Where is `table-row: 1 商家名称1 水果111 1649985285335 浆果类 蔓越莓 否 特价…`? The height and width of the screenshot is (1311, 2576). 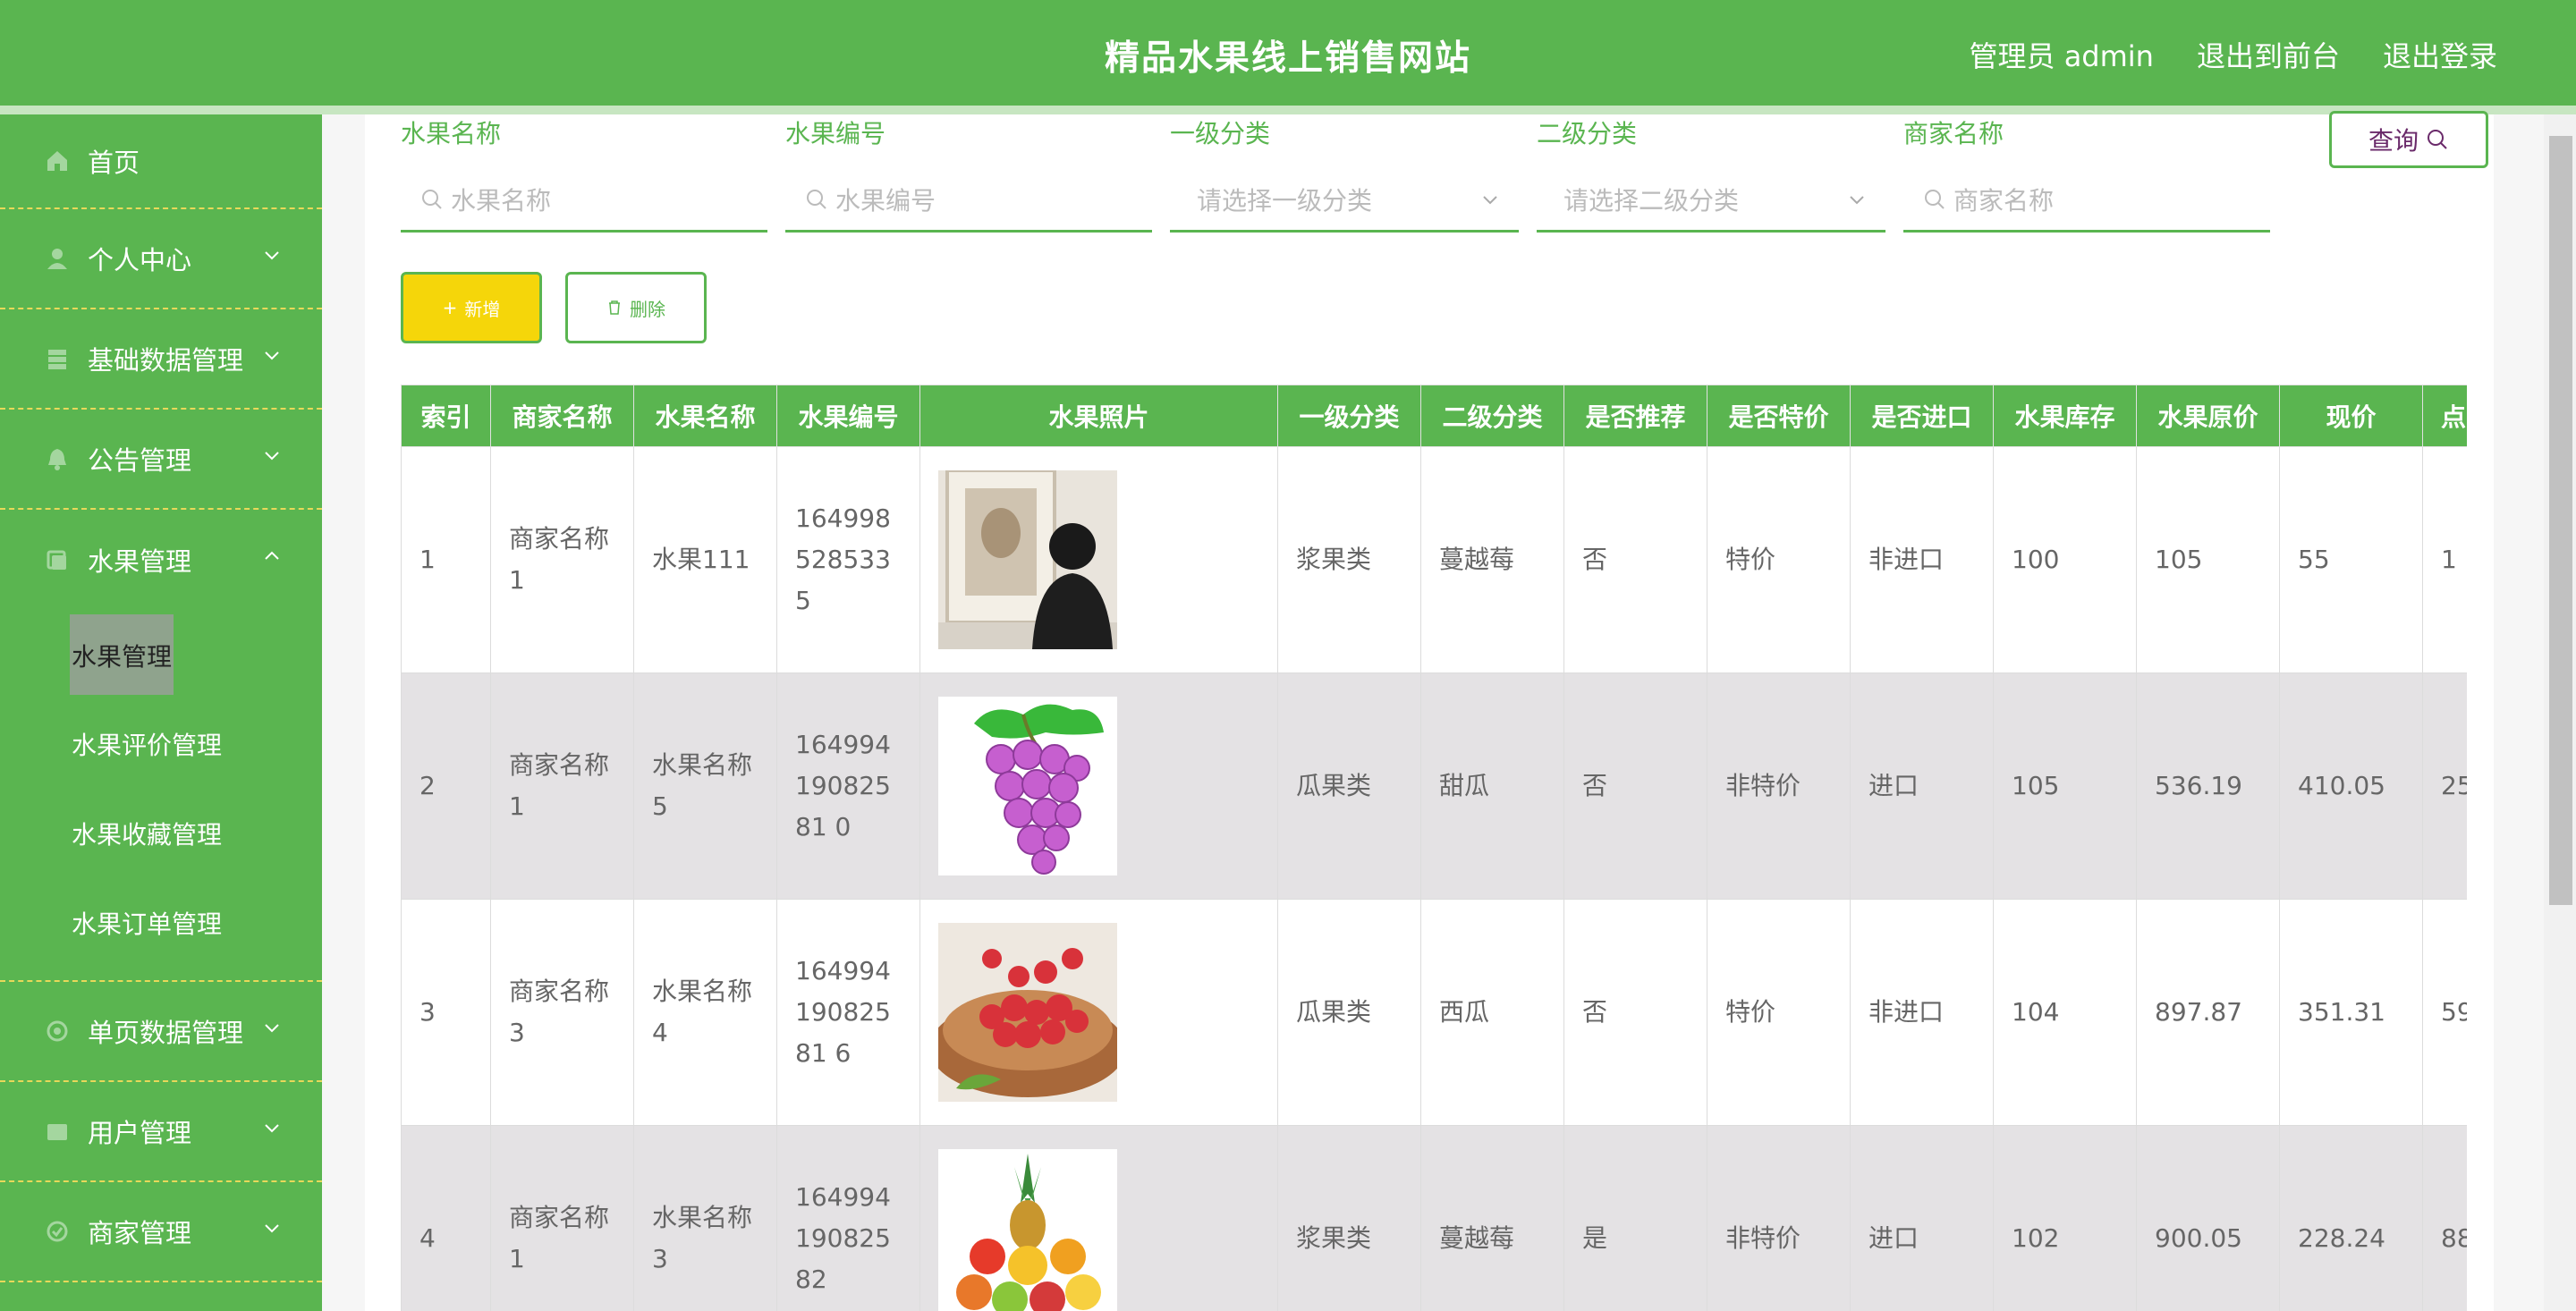 table-row: 1 商家名称1 水果111 1649985285335 浆果类 蔓越莓 否 特价… is located at coordinates (1434, 559).